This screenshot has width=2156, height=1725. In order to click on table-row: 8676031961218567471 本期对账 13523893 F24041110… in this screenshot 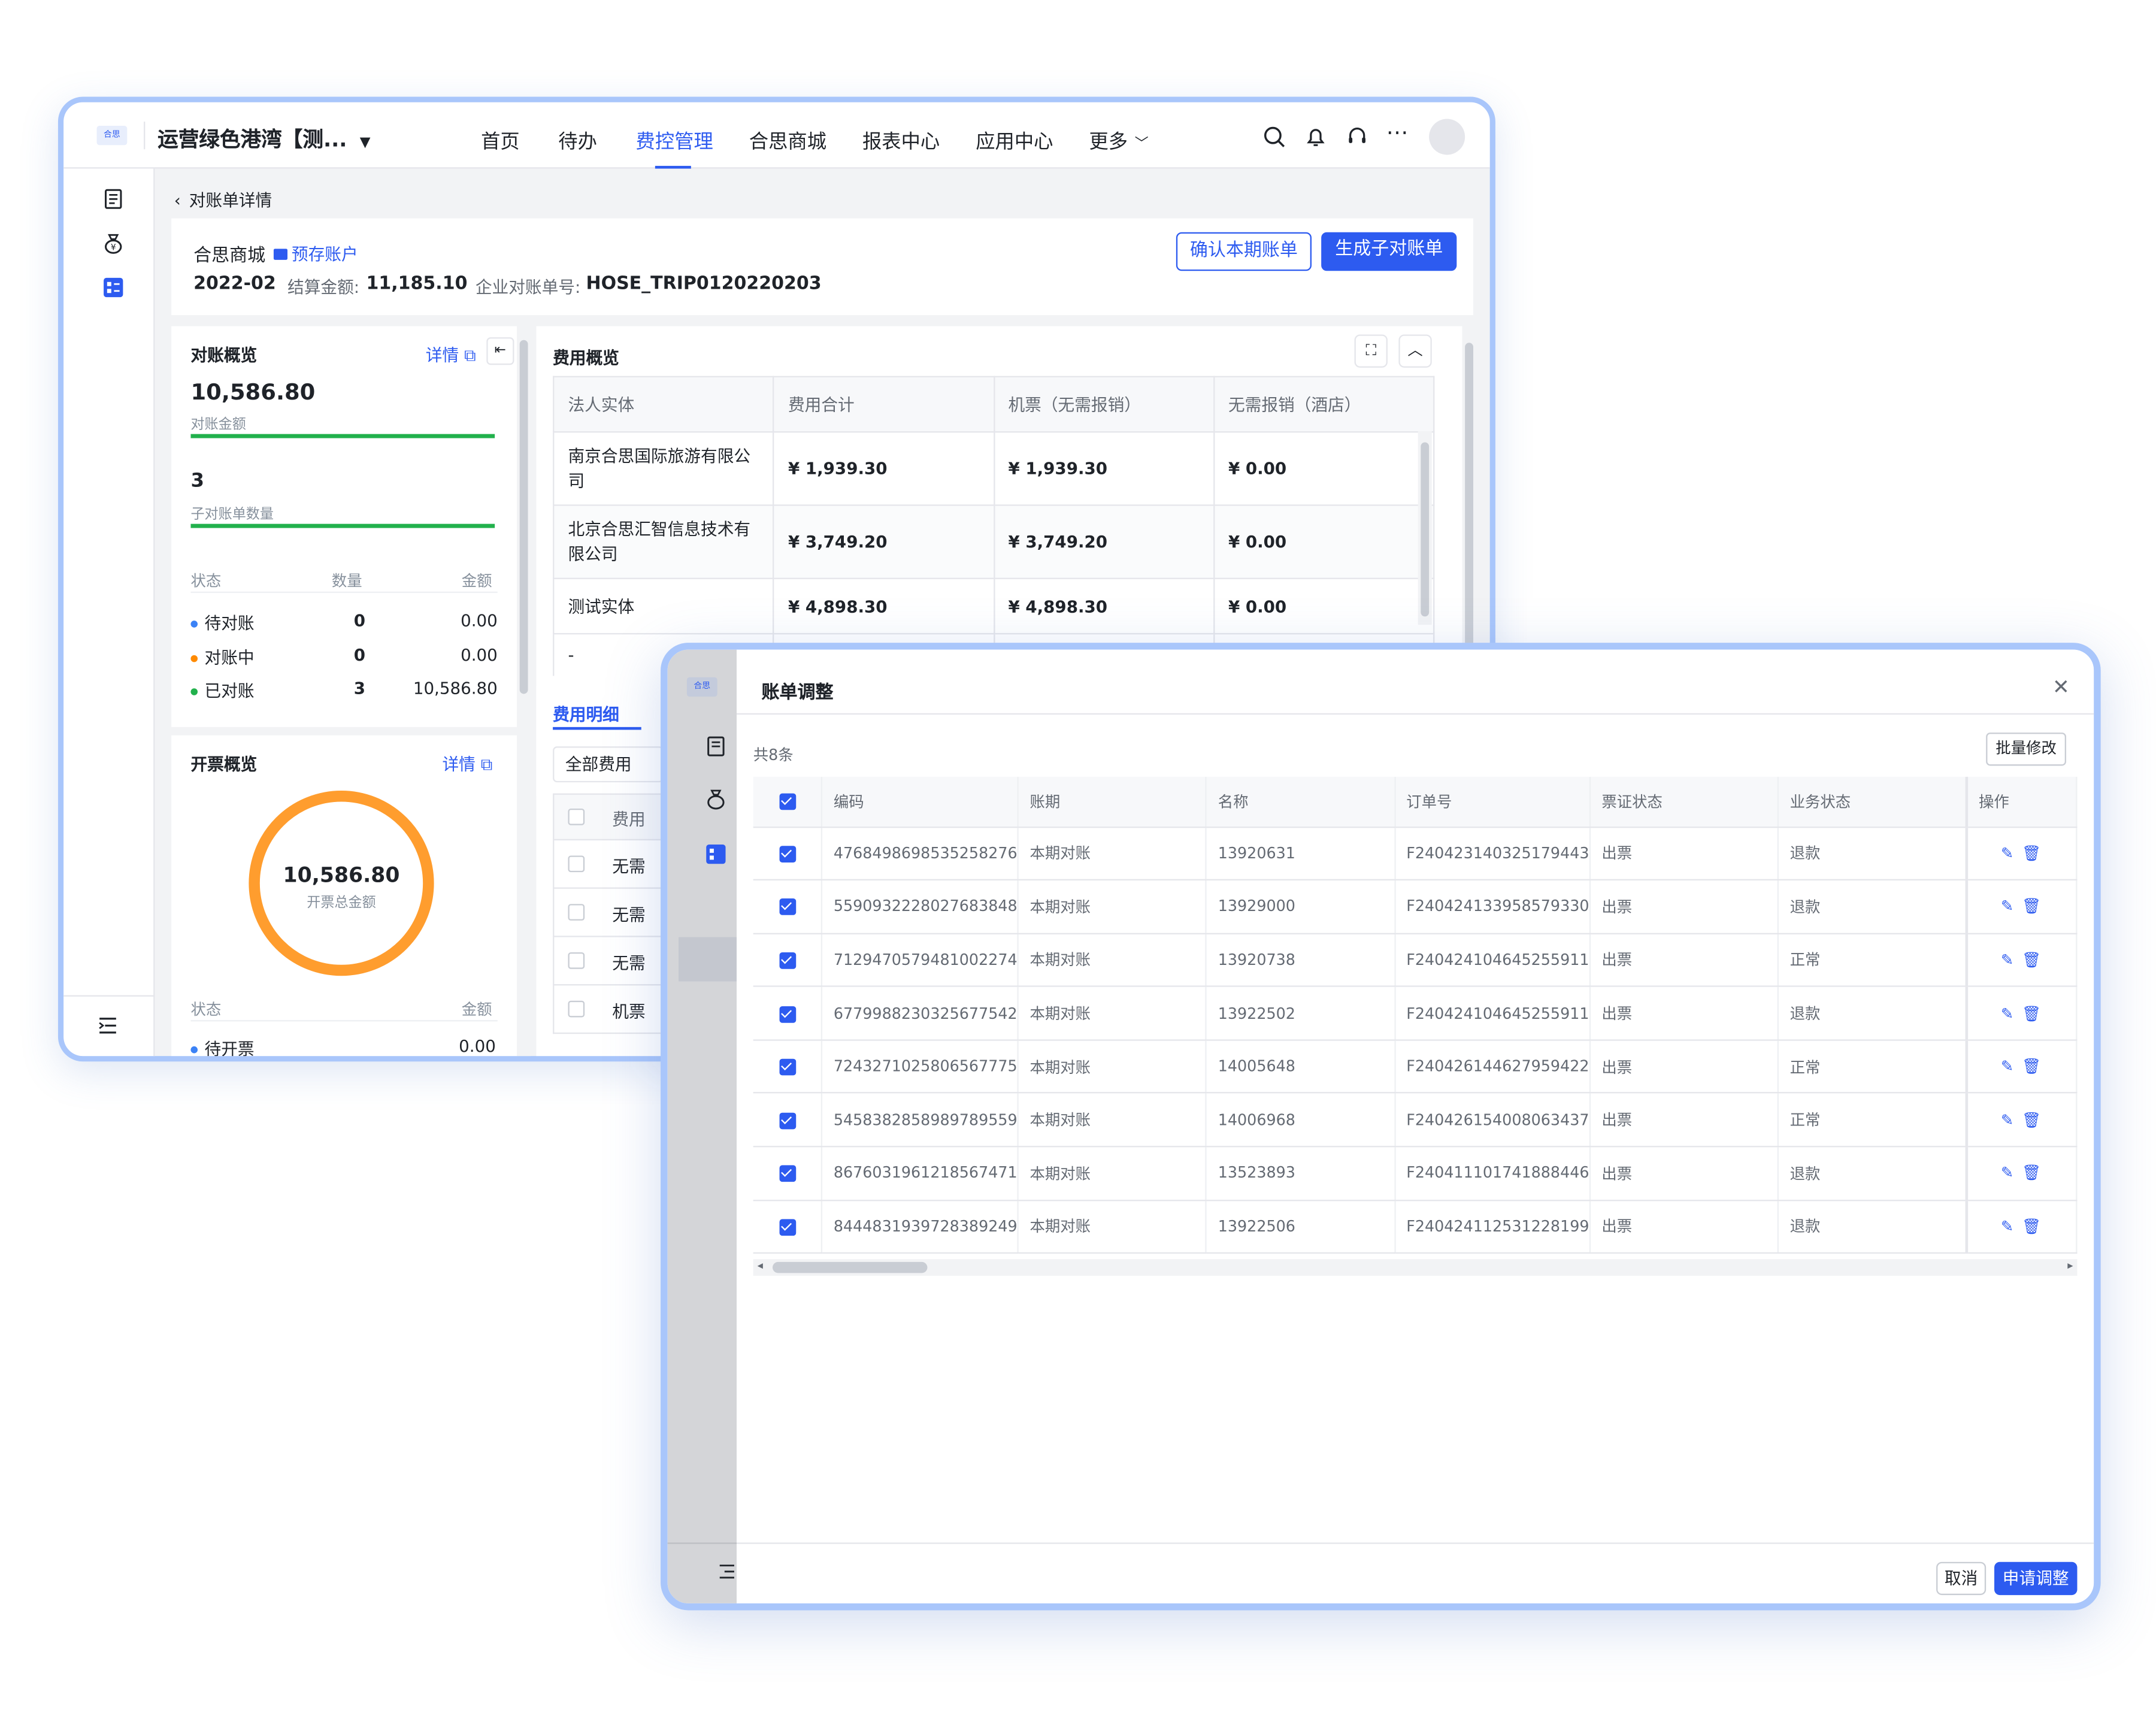, I will do `click(1415, 1173)`.